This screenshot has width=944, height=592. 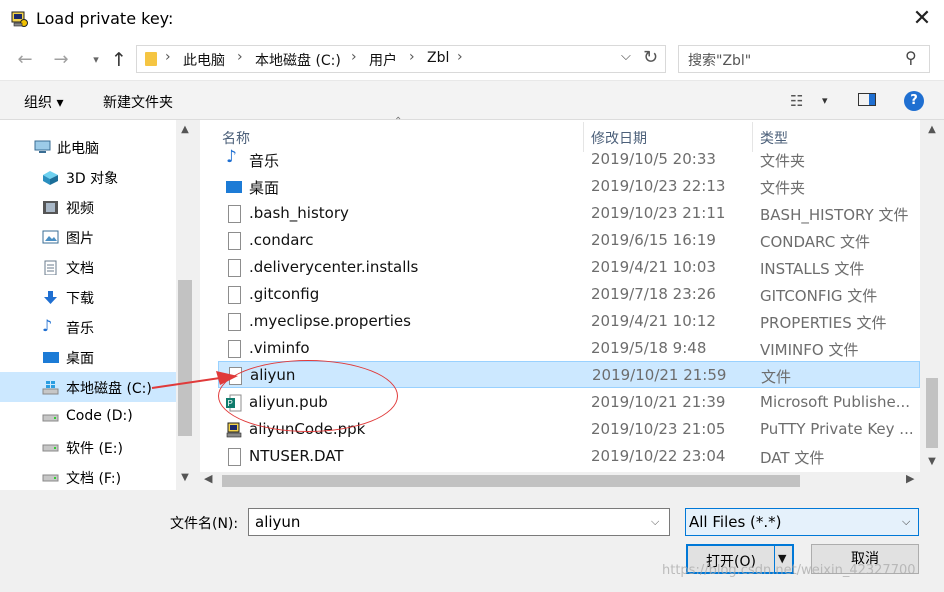 I want to click on file-name: .bash_history, so click(x=299, y=213).